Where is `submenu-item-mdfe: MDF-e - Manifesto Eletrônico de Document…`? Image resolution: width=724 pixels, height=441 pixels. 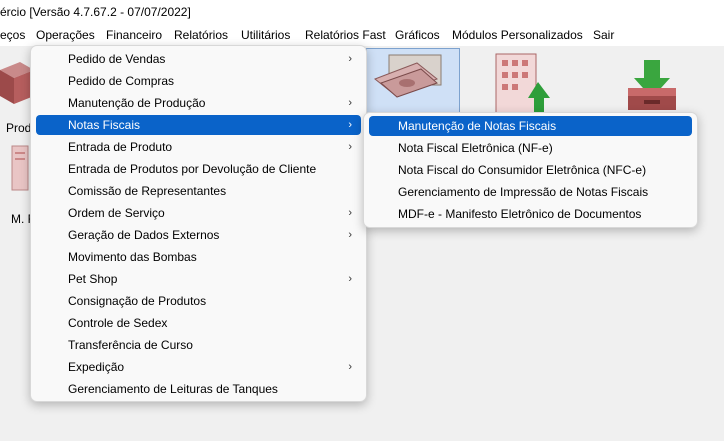 submenu-item-mdfe: MDF-e - Manifesto Eletrônico de Document… is located at coordinates (530, 214).